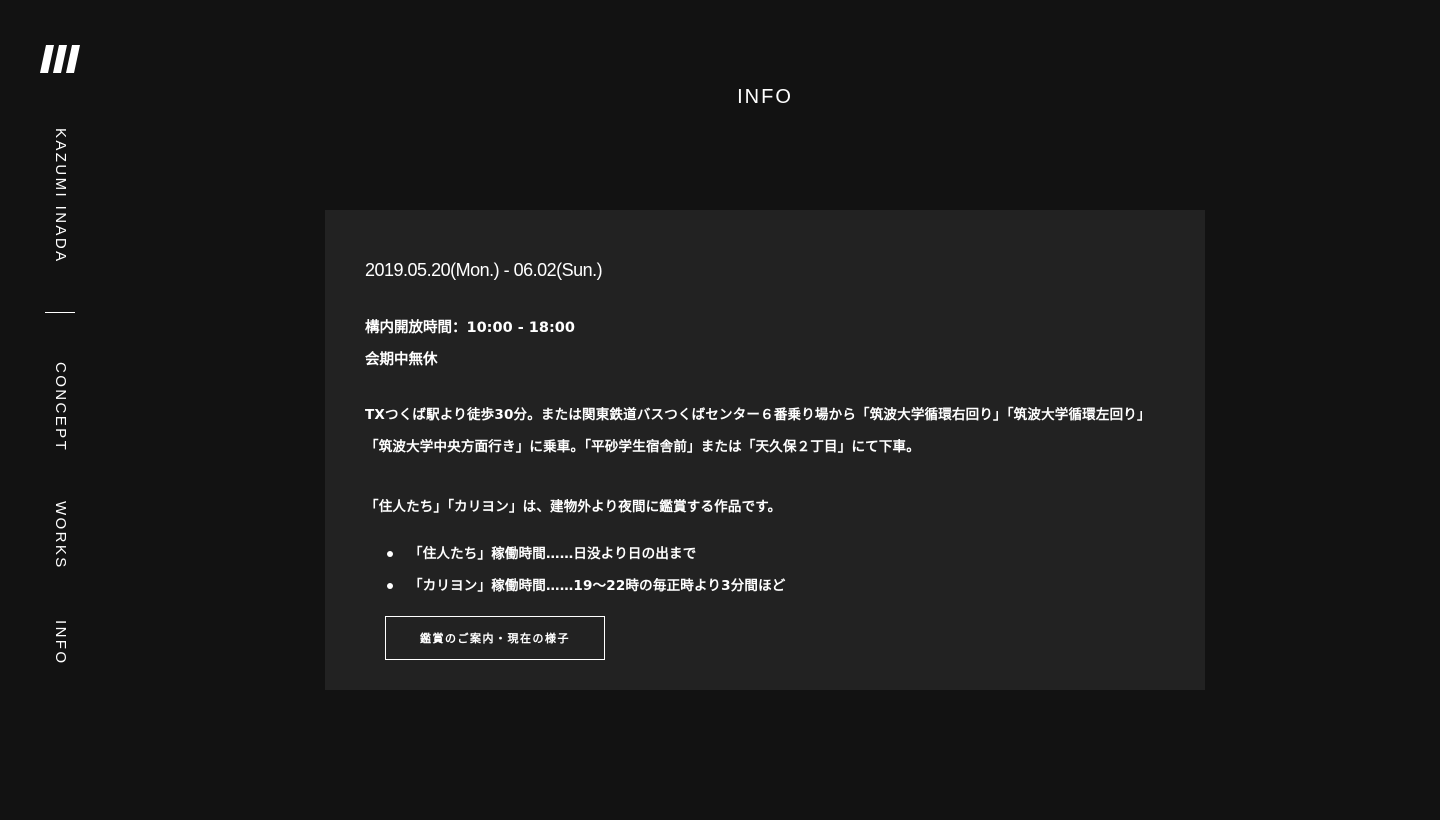 This screenshot has height=820, width=1440. I want to click on opening-hours-text: 構内開放時間：10:00 - 18:00, so click(470, 328).